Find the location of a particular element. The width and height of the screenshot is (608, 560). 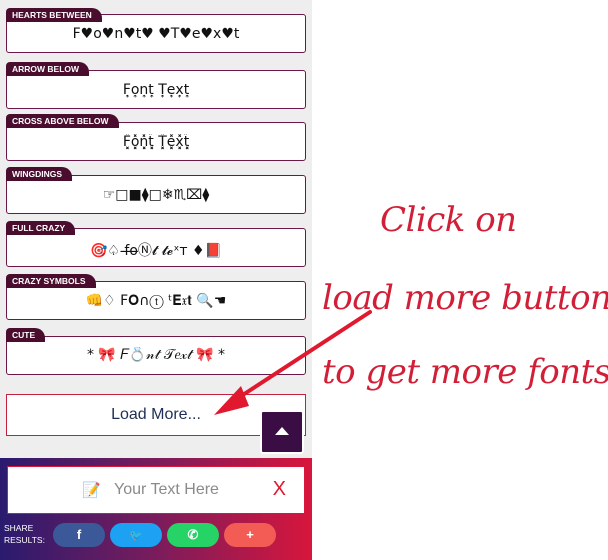

callout-arrow-icon is located at coordinates (293, 362).